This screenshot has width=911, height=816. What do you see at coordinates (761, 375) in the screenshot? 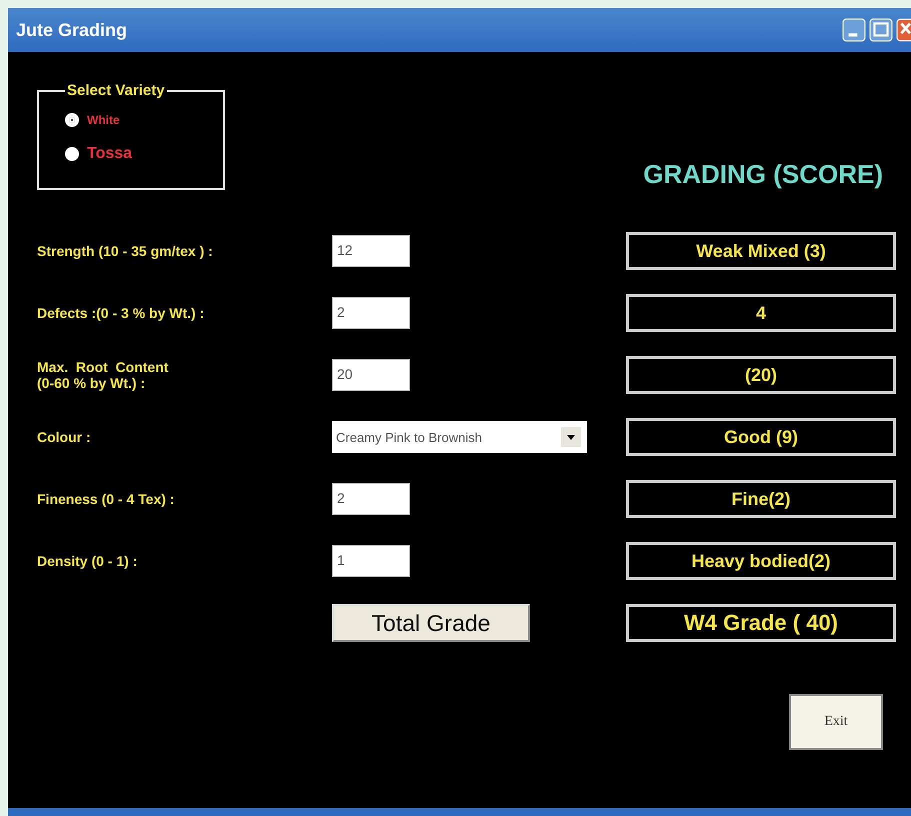
I see `score-box: (20)` at bounding box center [761, 375].